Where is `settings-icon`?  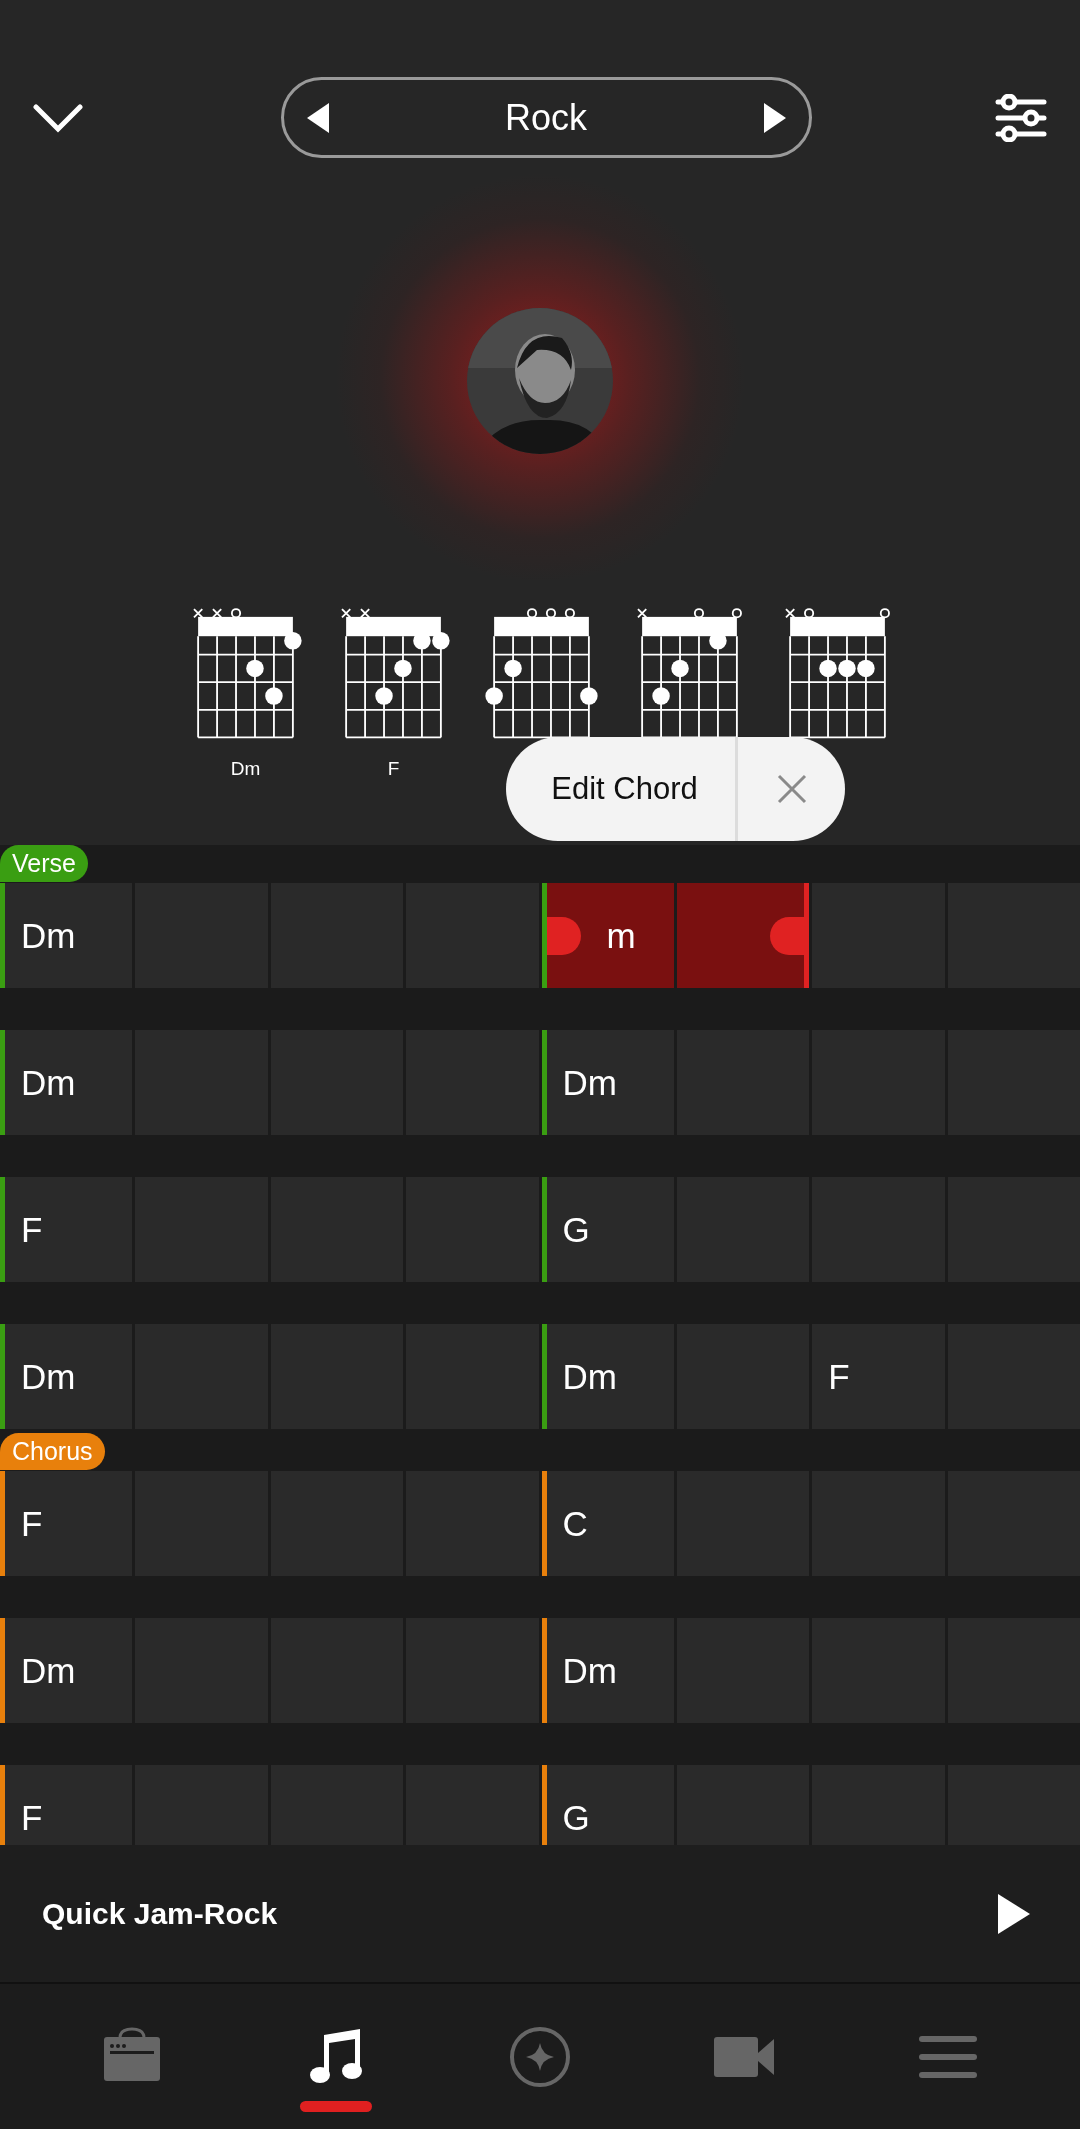 settings-icon is located at coordinates (1021, 117).